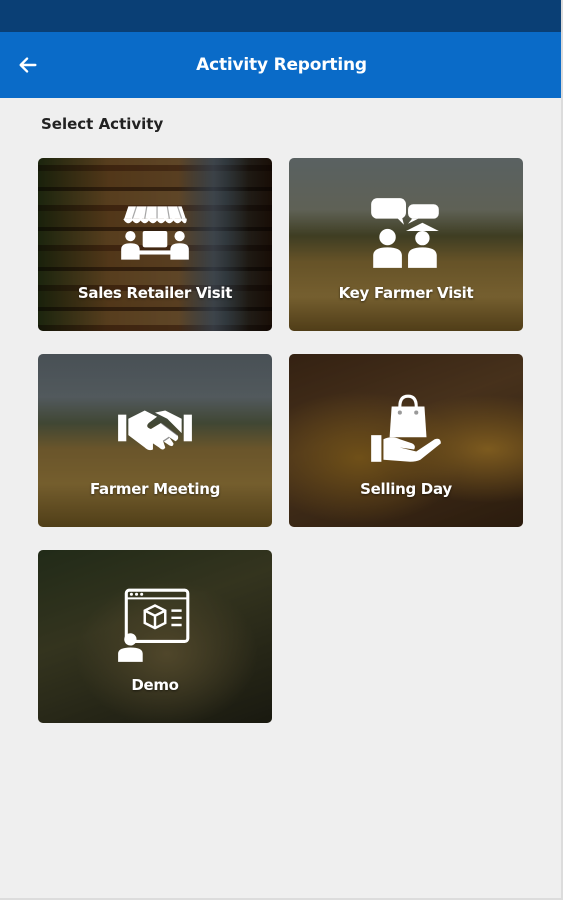 The height and width of the screenshot is (900, 563). I want to click on hand-shopping-bag-icon, so click(406, 428).